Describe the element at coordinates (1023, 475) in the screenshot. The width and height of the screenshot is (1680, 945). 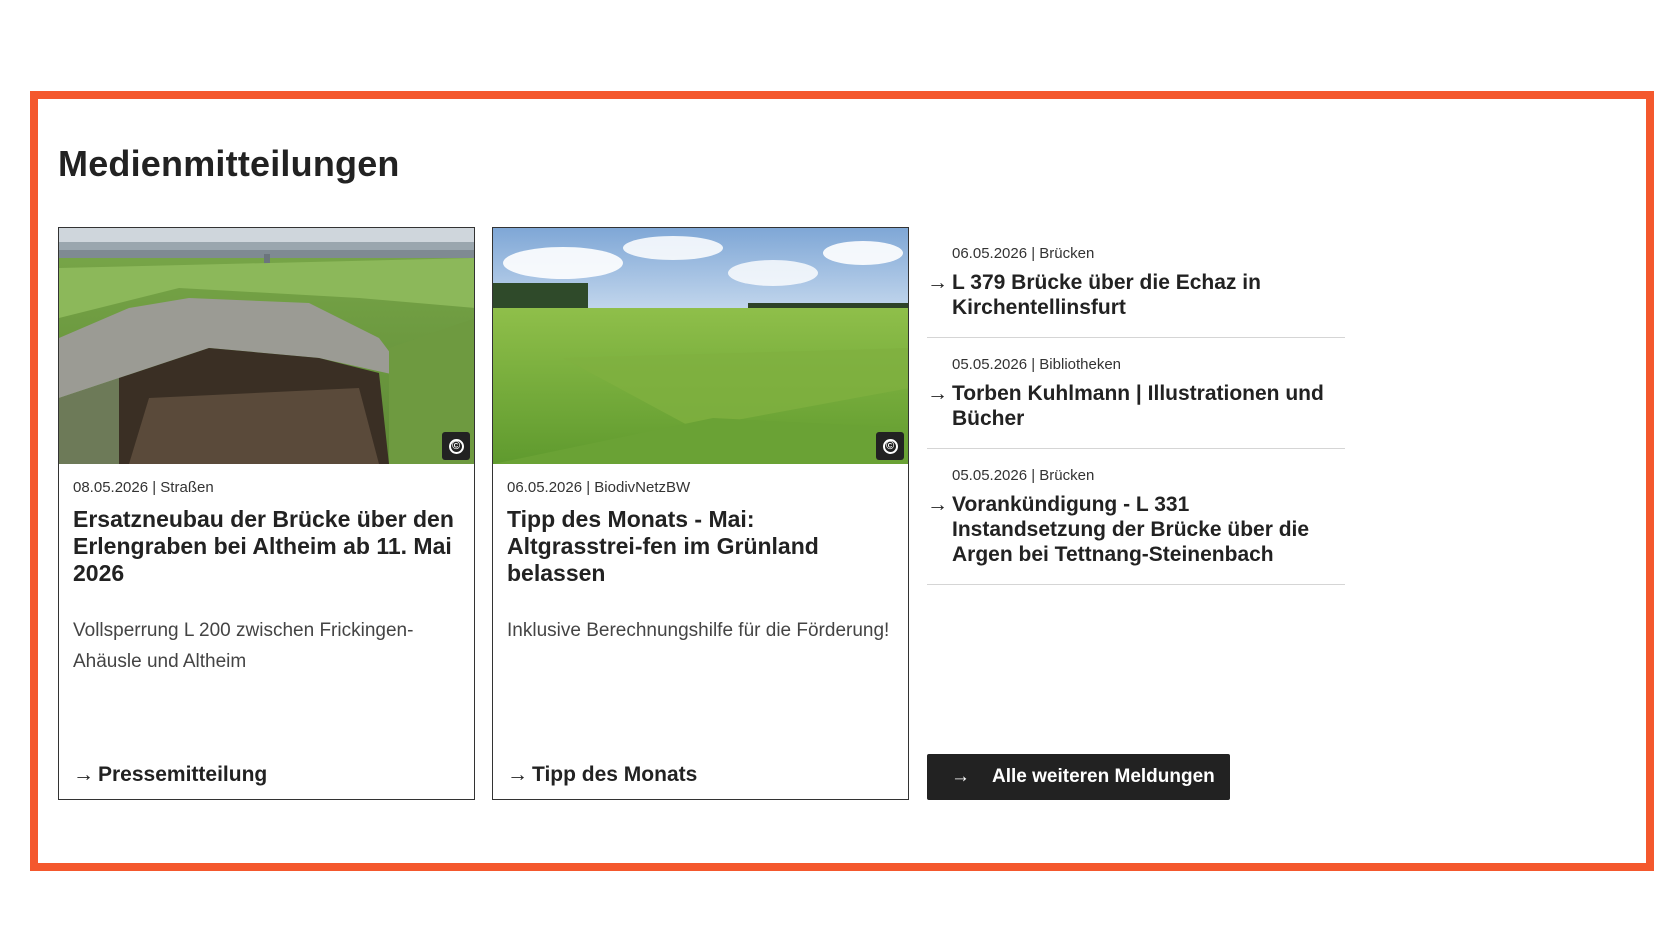
I see `news-meta: 05.05.2026 | Brücken` at that location.